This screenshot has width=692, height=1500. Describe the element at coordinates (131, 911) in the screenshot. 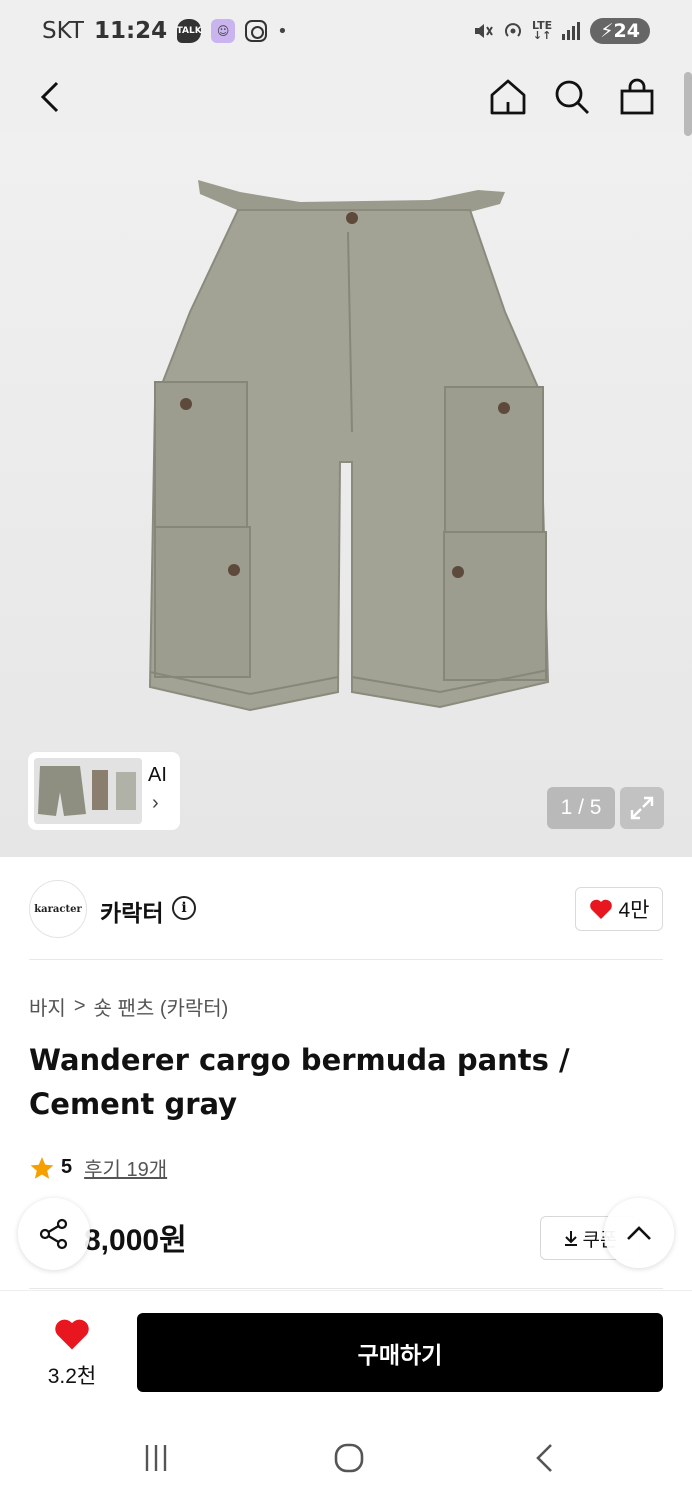

I see `brand-name: 카락터` at that location.